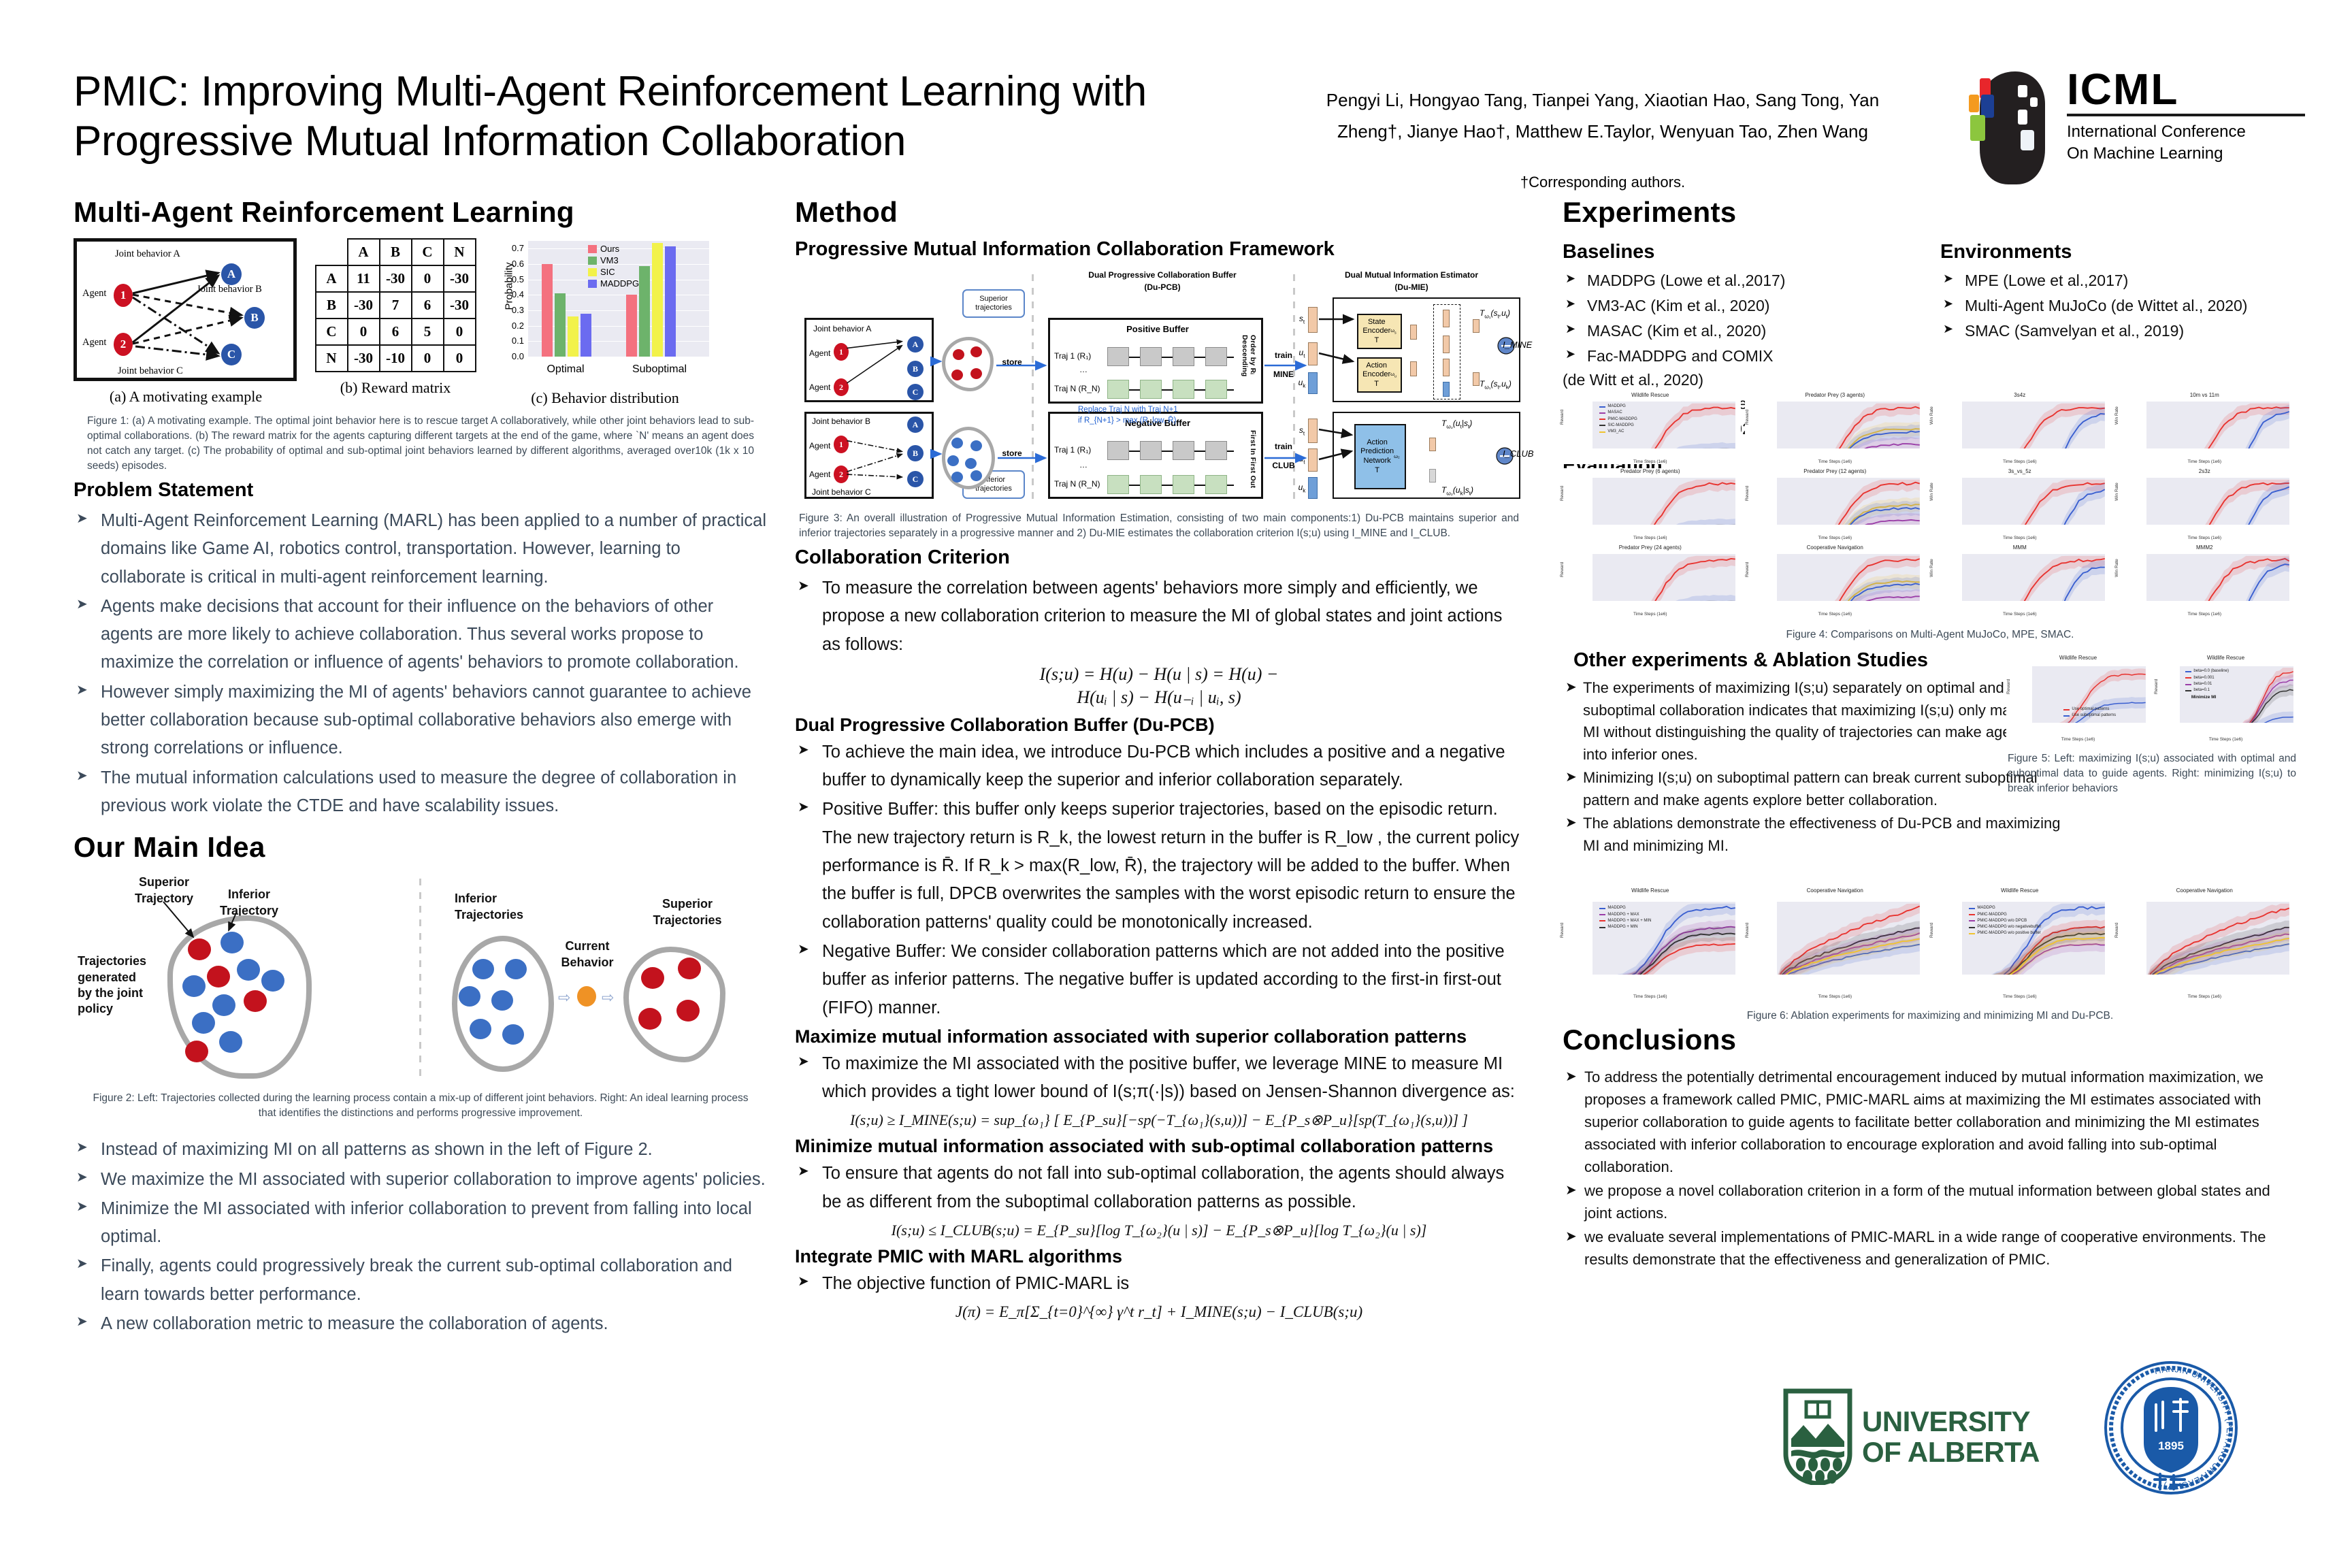 The height and width of the screenshot is (1568, 2352). What do you see at coordinates (1313, 431) in the screenshot?
I see `input-token-st` at bounding box center [1313, 431].